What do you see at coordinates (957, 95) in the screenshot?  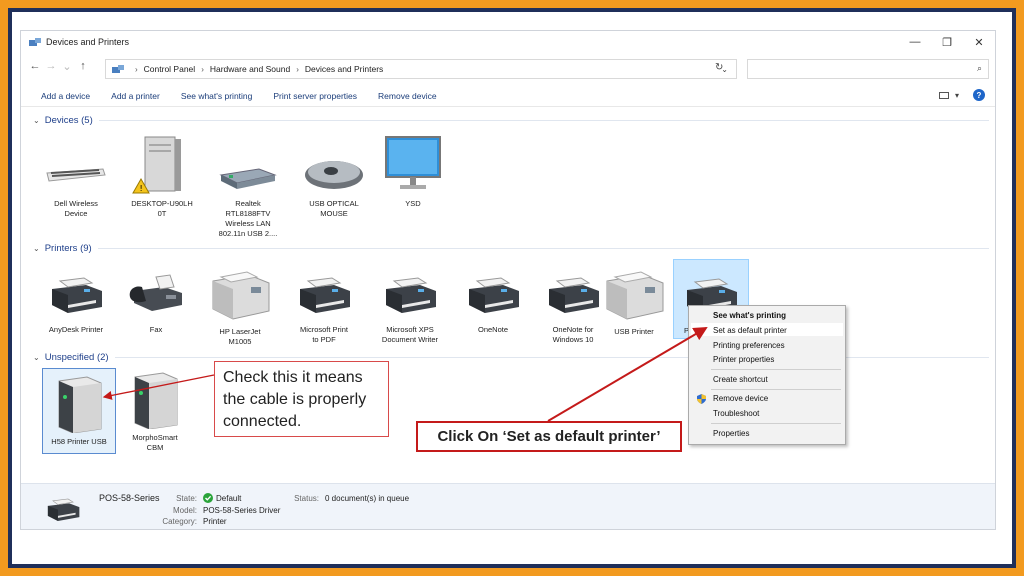 I see `view-menu-caret-icon: ▾` at bounding box center [957, 95].